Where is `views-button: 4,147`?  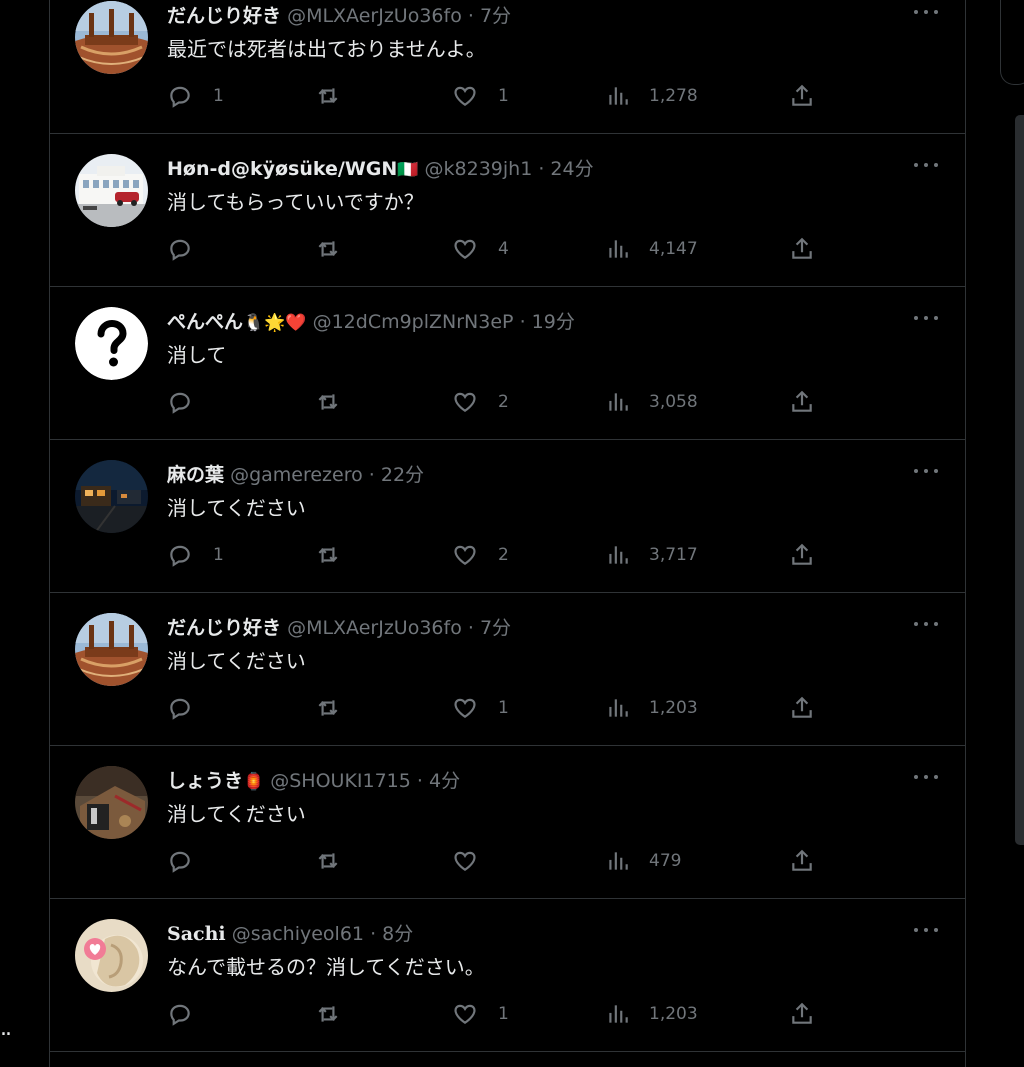 views-button: 4,147 is located at coordinates (651, 249).